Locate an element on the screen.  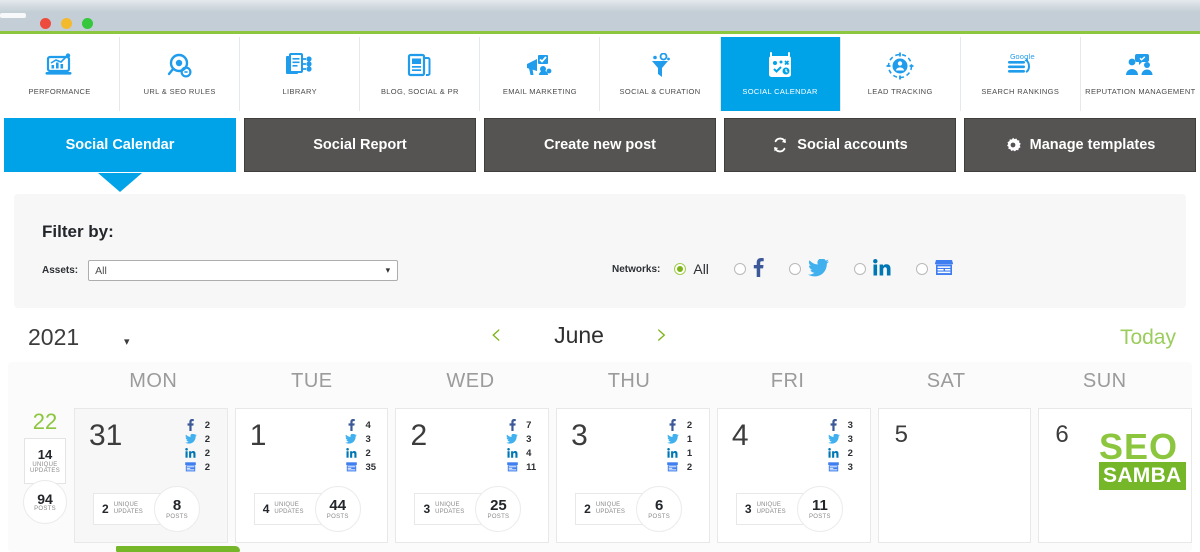
calendar-day-cell: 3 2 1 1 2 2 UNIQUE UPDATES 6 POSTS is located at coordinates (633, 475).